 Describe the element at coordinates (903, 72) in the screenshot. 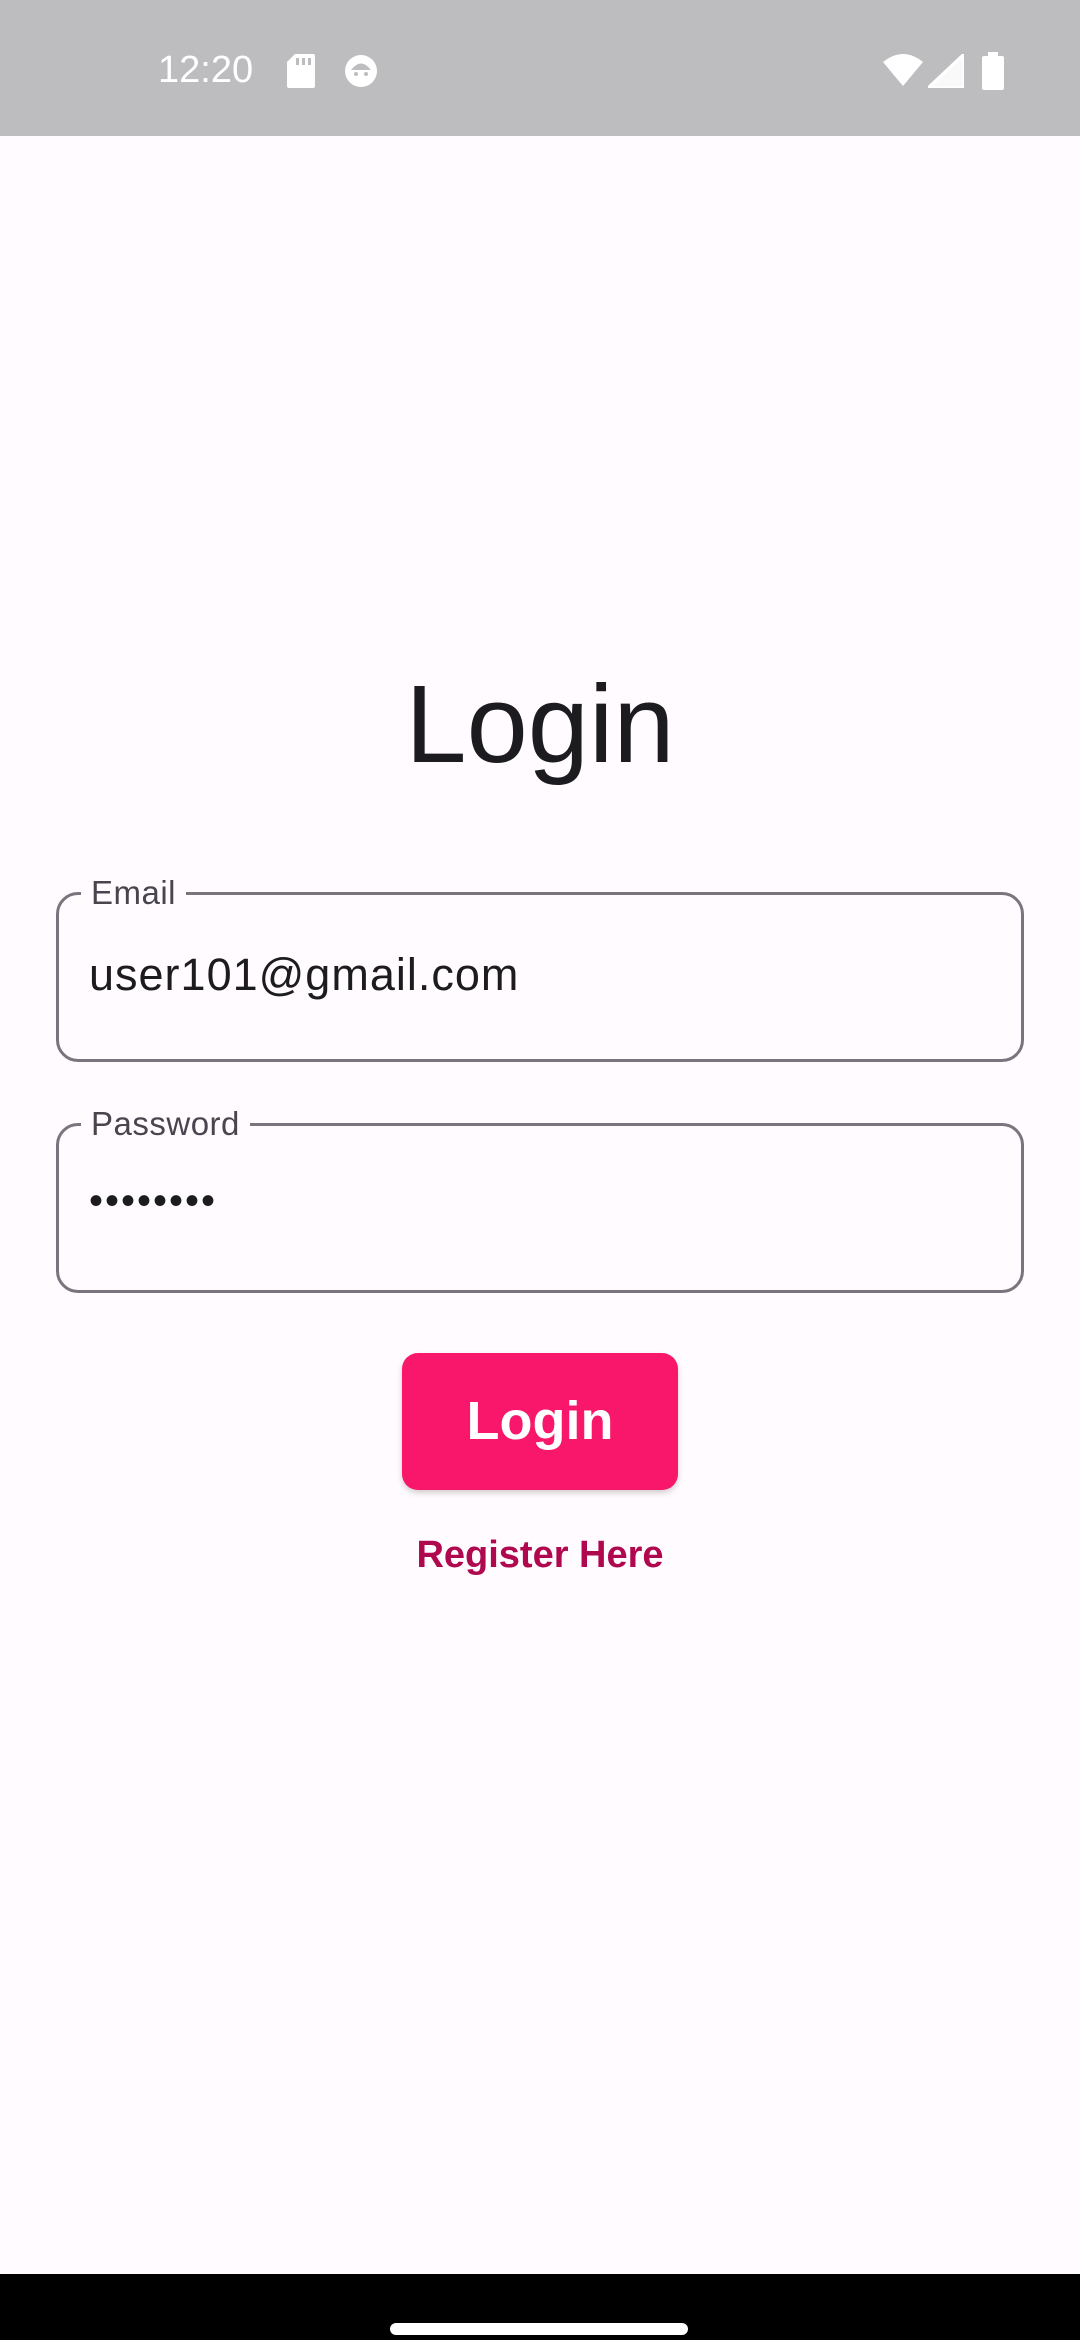

I see `wifi-icon` at that location.